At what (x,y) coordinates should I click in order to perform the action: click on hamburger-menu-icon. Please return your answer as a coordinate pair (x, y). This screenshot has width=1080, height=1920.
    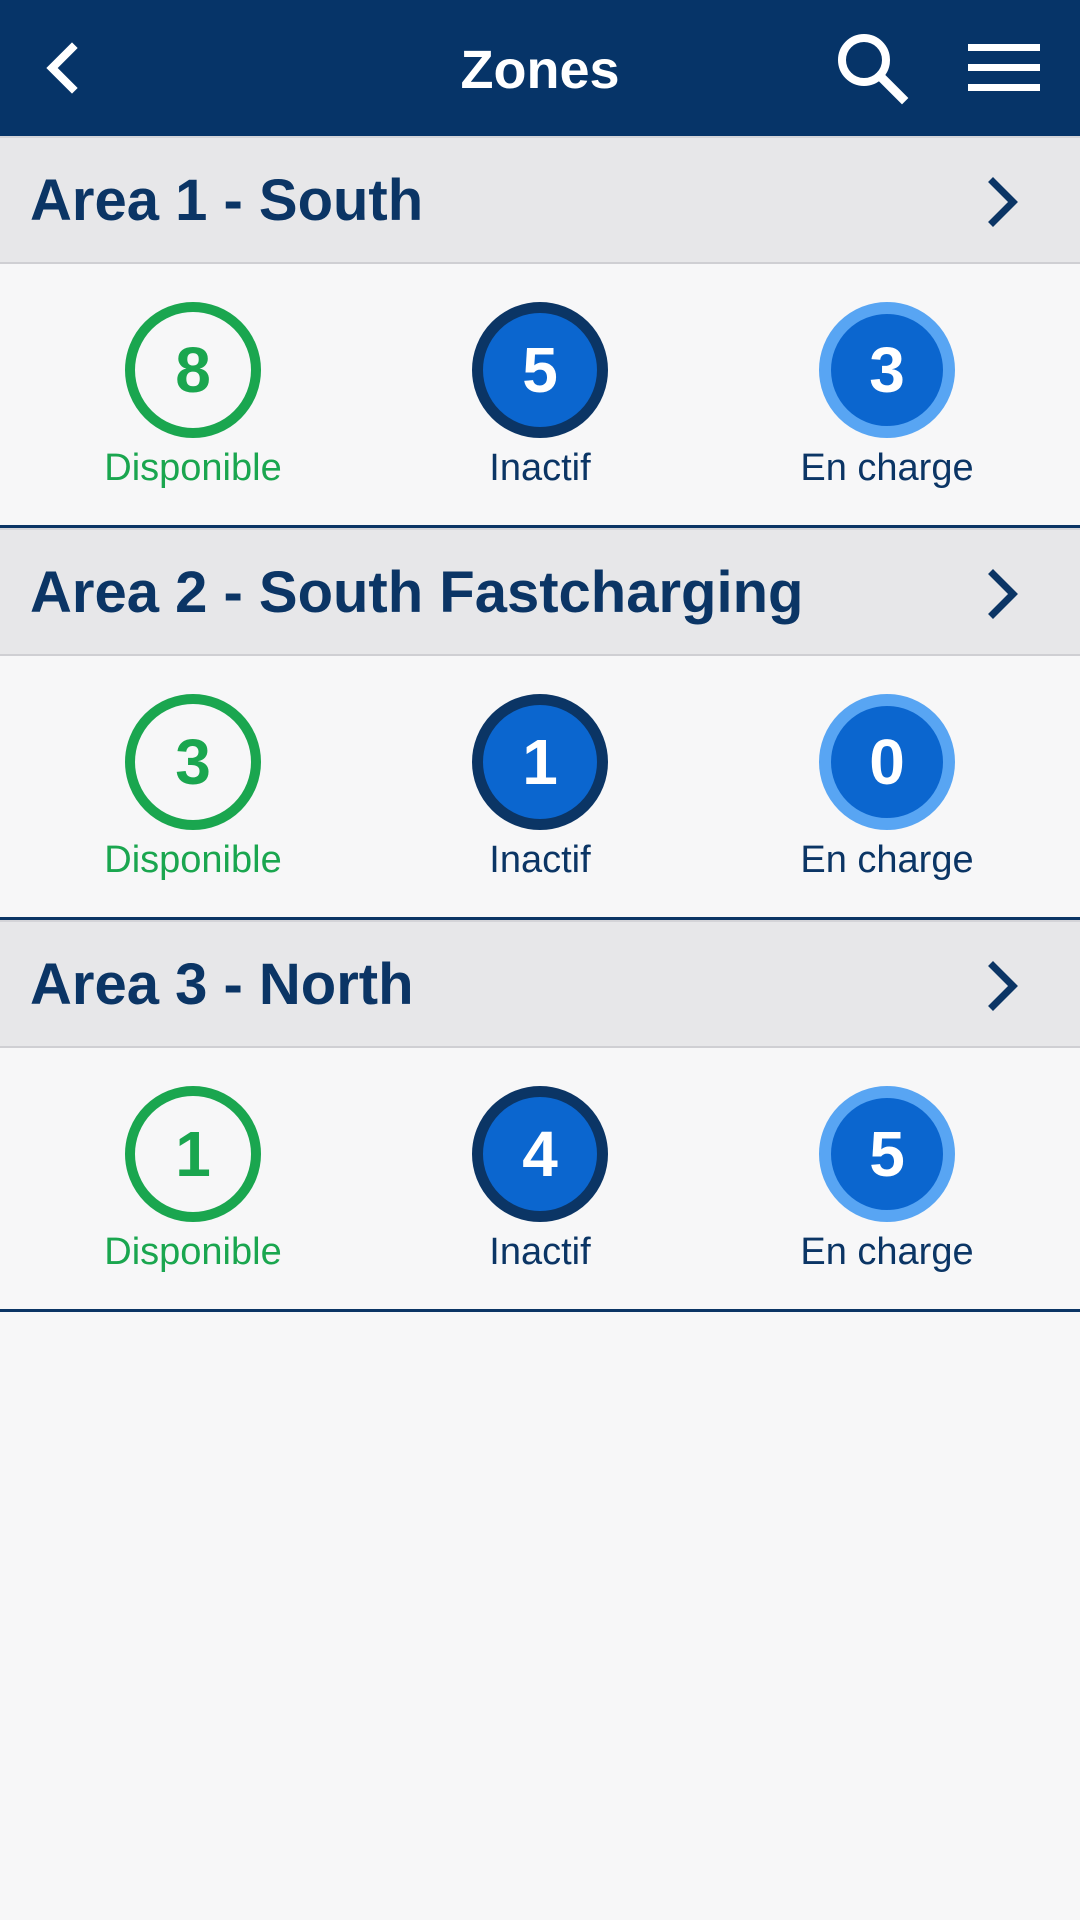
    Looking at the image, I should click on (1004, 67).